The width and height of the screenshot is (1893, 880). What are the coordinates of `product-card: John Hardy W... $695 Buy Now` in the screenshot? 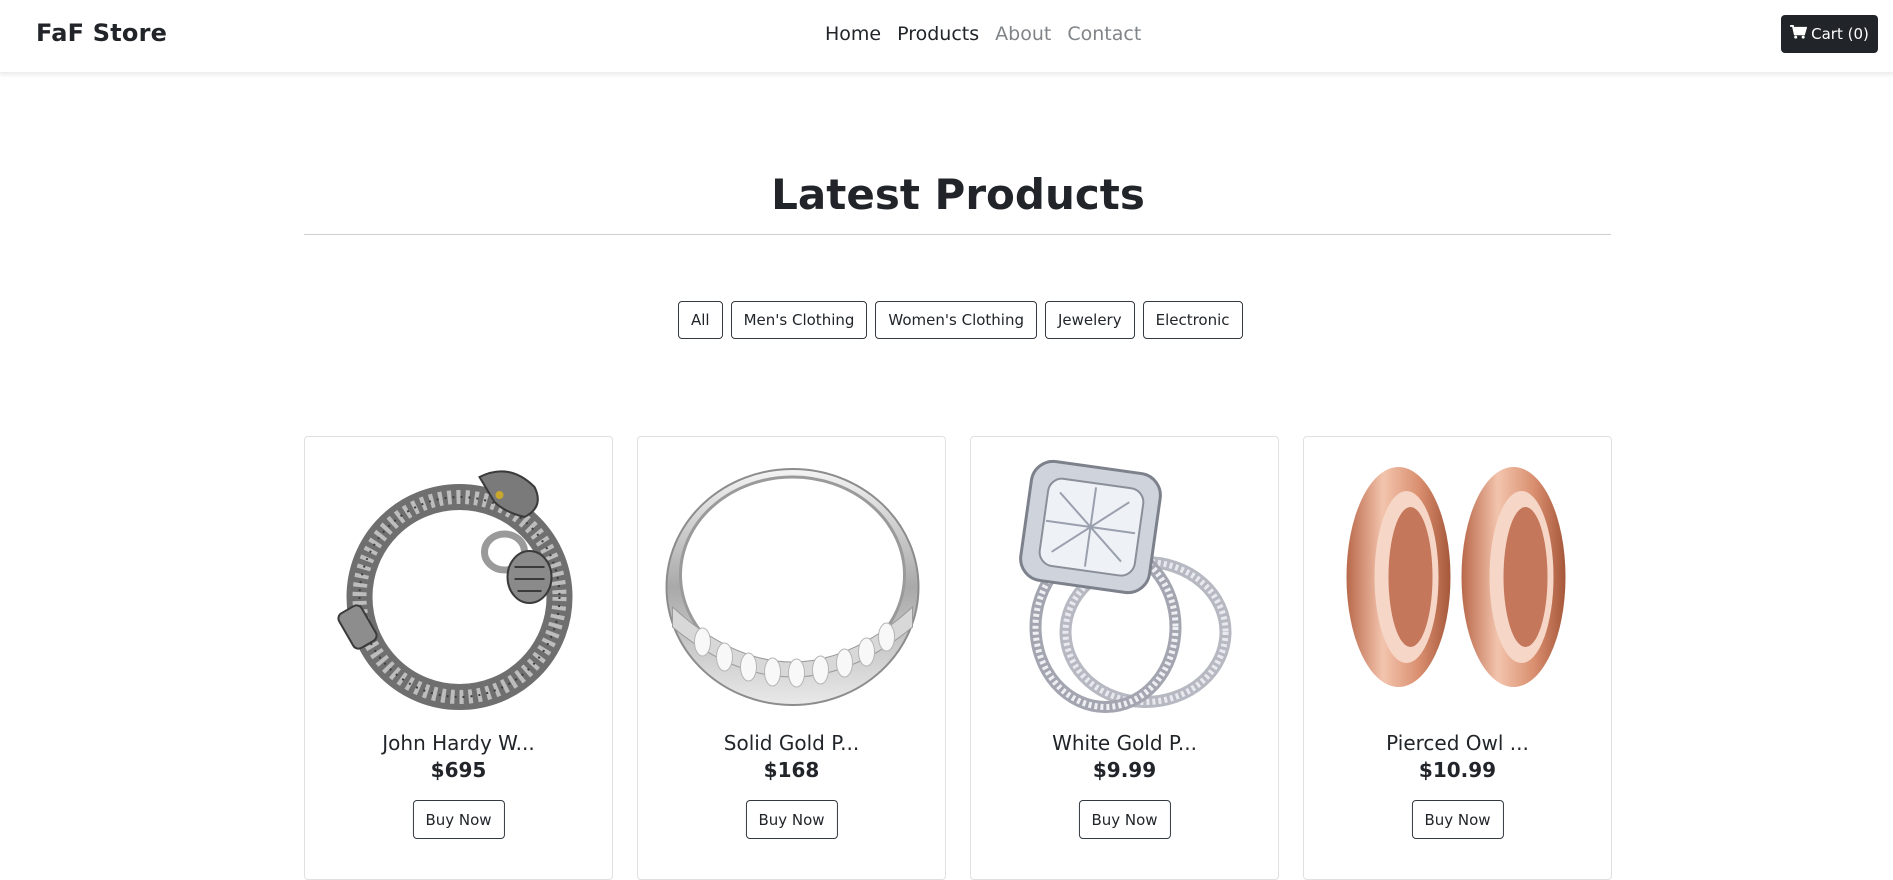 It's located at (458, 658).